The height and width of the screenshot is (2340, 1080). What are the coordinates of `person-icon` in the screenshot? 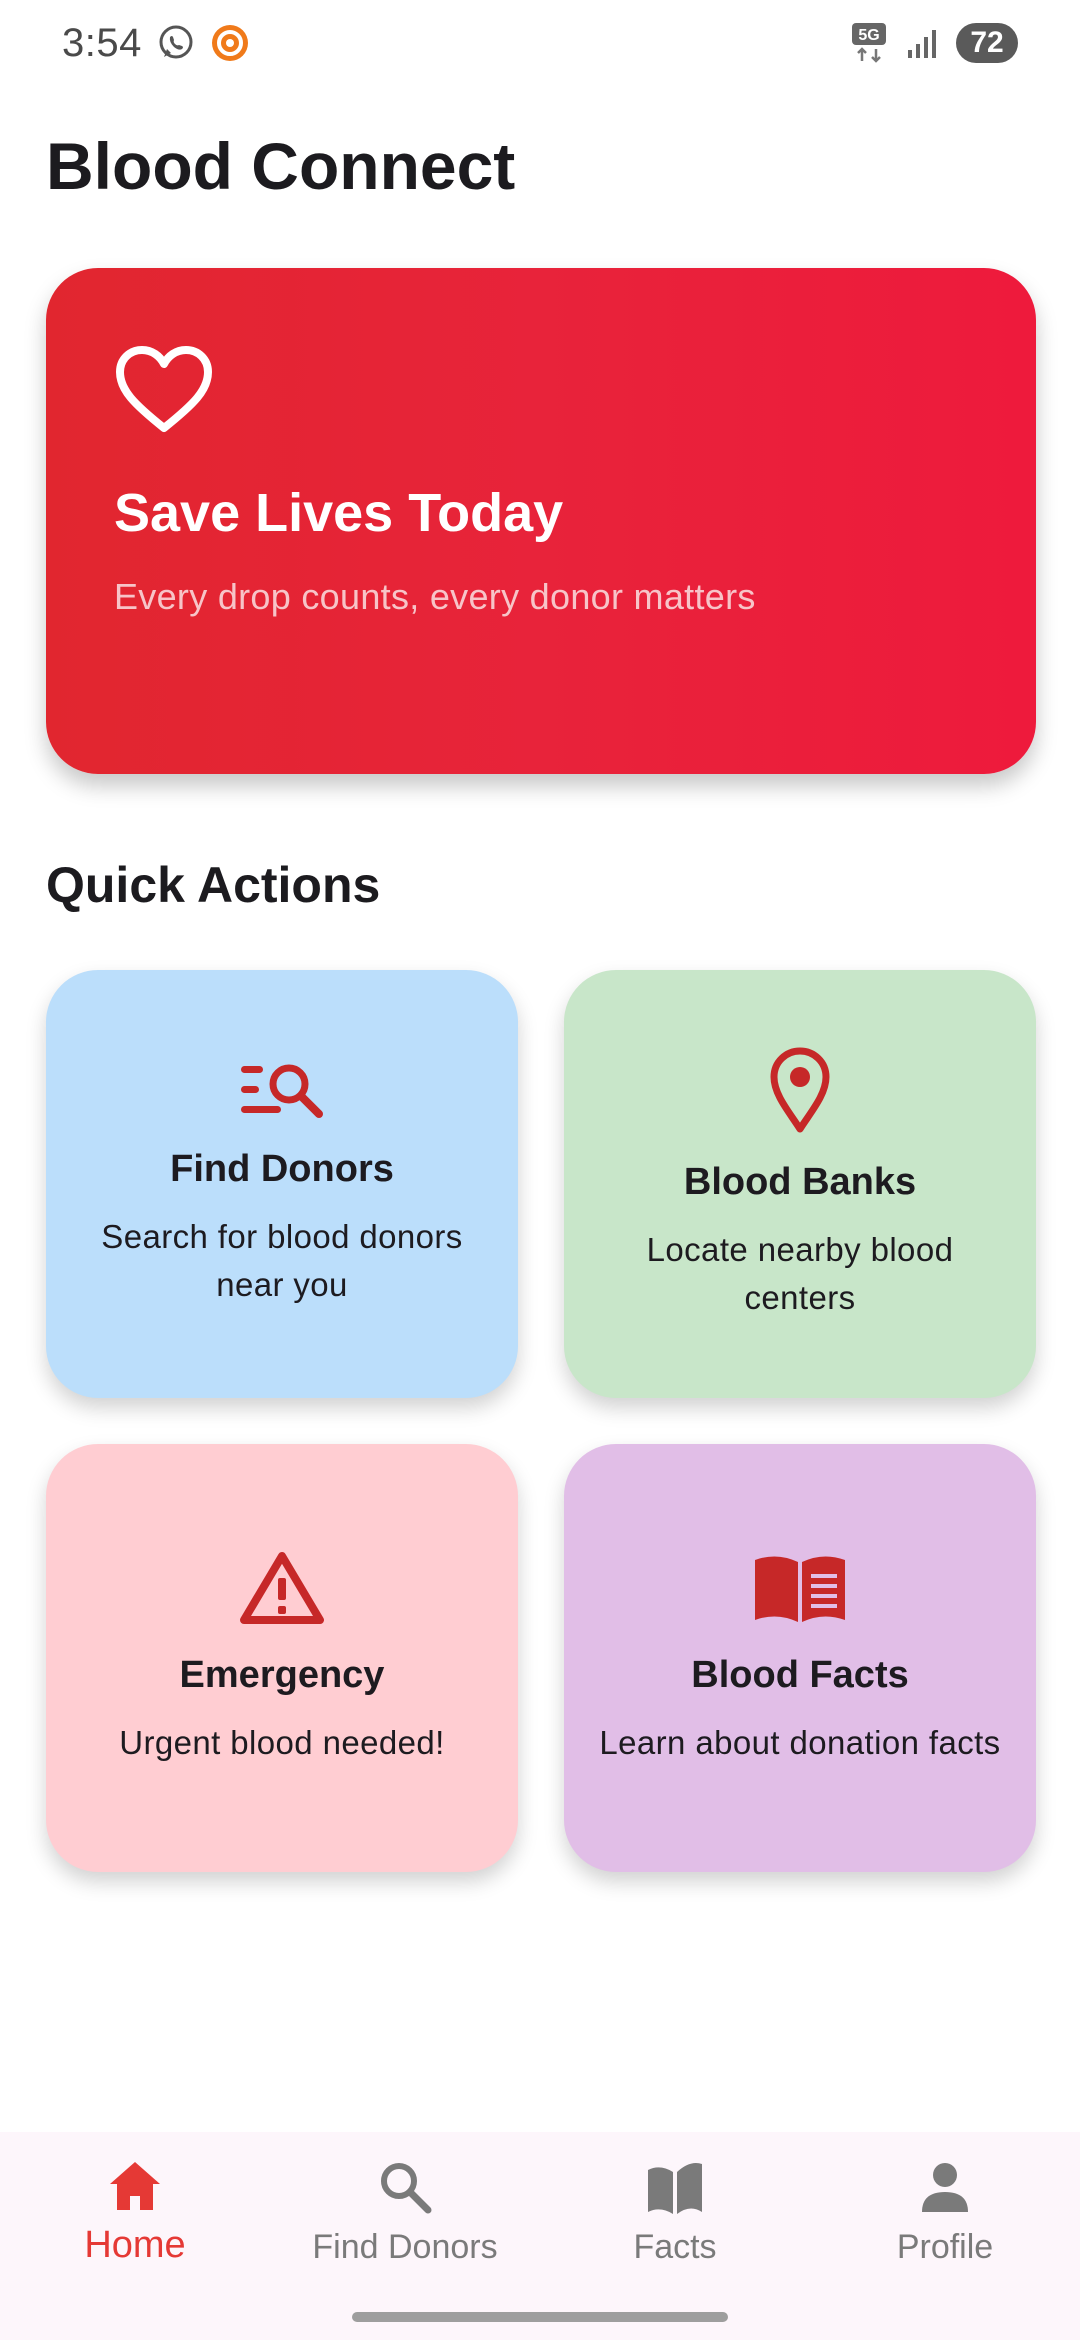 It's located at (945, 2187).